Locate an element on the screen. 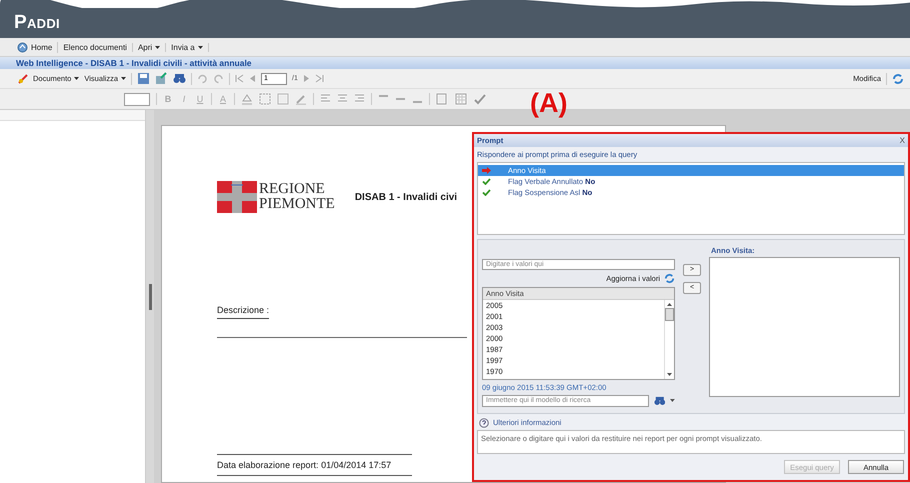 The image size is (910, 483). grid-icon is located at coordinates (461, 99).